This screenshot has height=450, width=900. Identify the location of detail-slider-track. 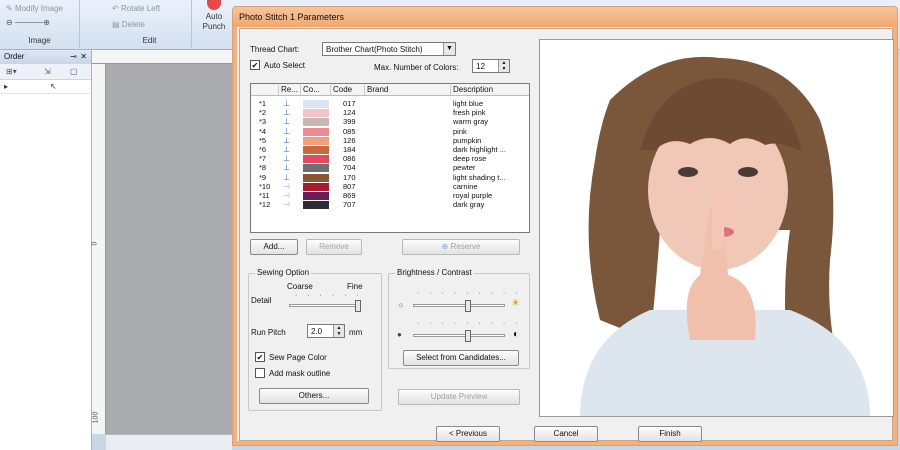
(325, 305).